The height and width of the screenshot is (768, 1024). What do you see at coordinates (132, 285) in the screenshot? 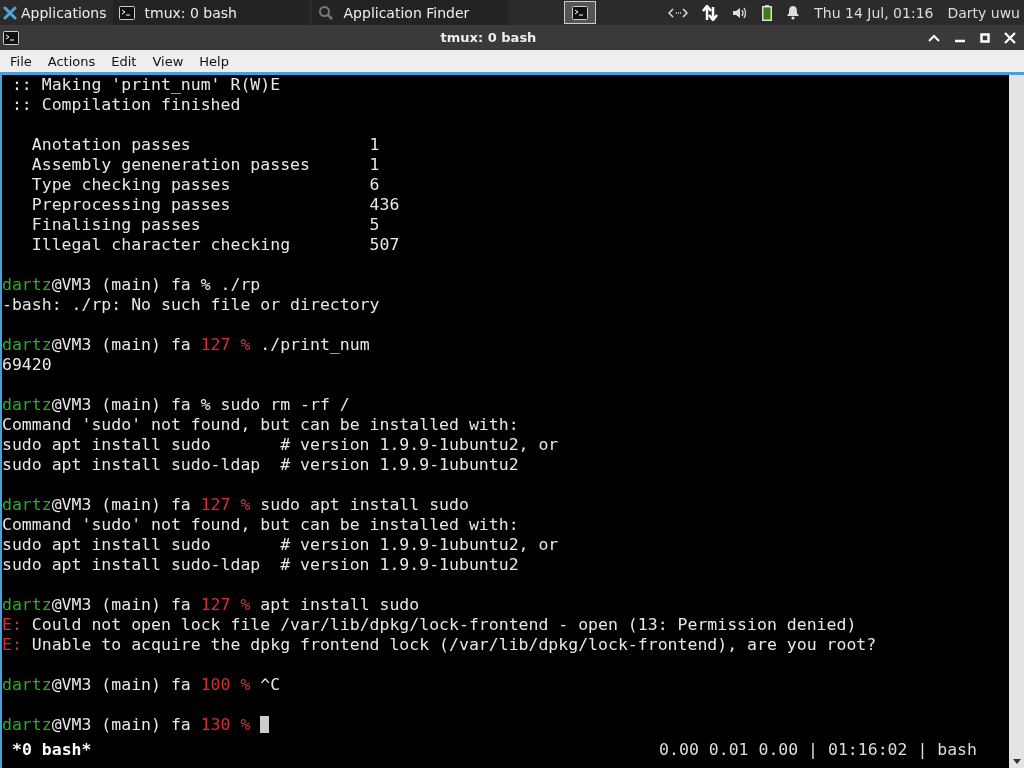
I see `terminal-line: dartz@VM3 (main) fa % ./rp` at bounding box center [132, 285].